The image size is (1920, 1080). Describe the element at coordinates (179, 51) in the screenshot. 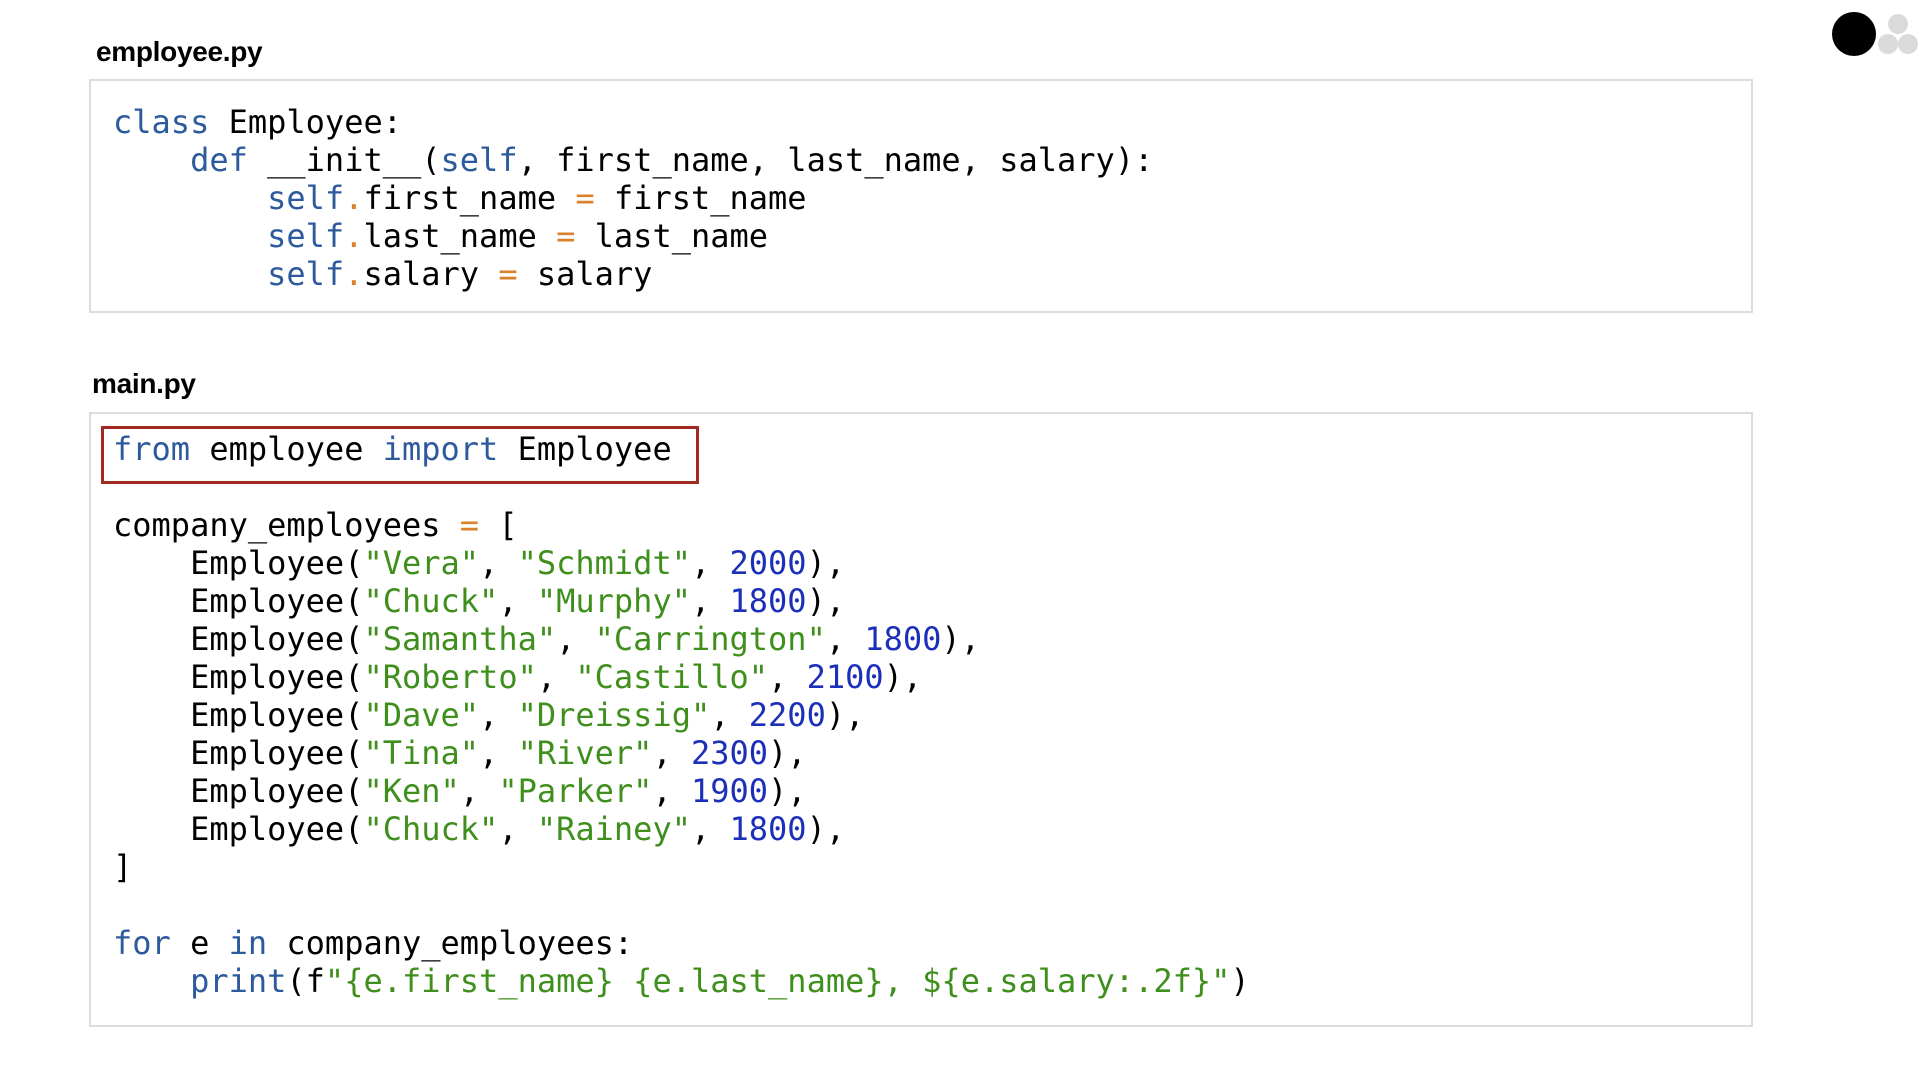

I see `file-title-employee: employee.py` at that location.